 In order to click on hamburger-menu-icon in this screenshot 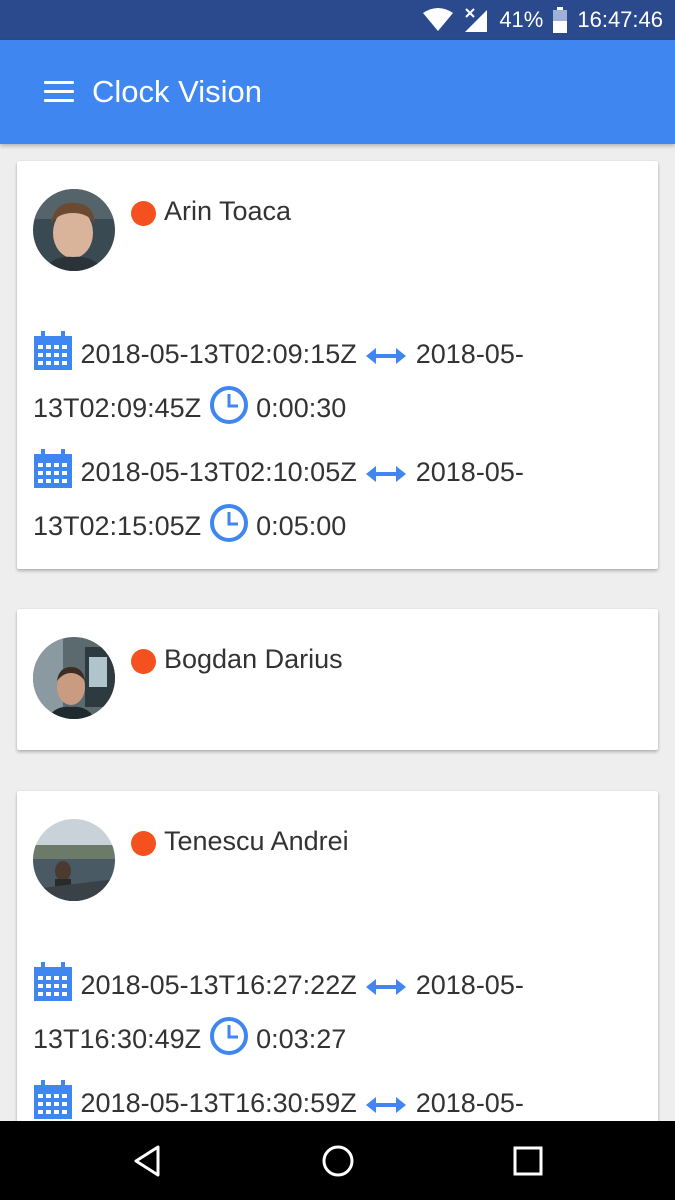, I will do `click(59, 92)`.